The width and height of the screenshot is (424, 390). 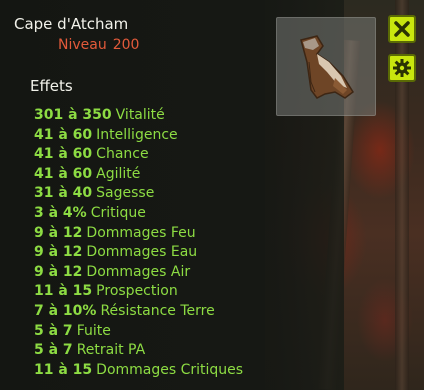 What do you see at coordinates (51, 86) in the screenshot?
I see `effects-header: Effets` at bounding box center [51, 86].